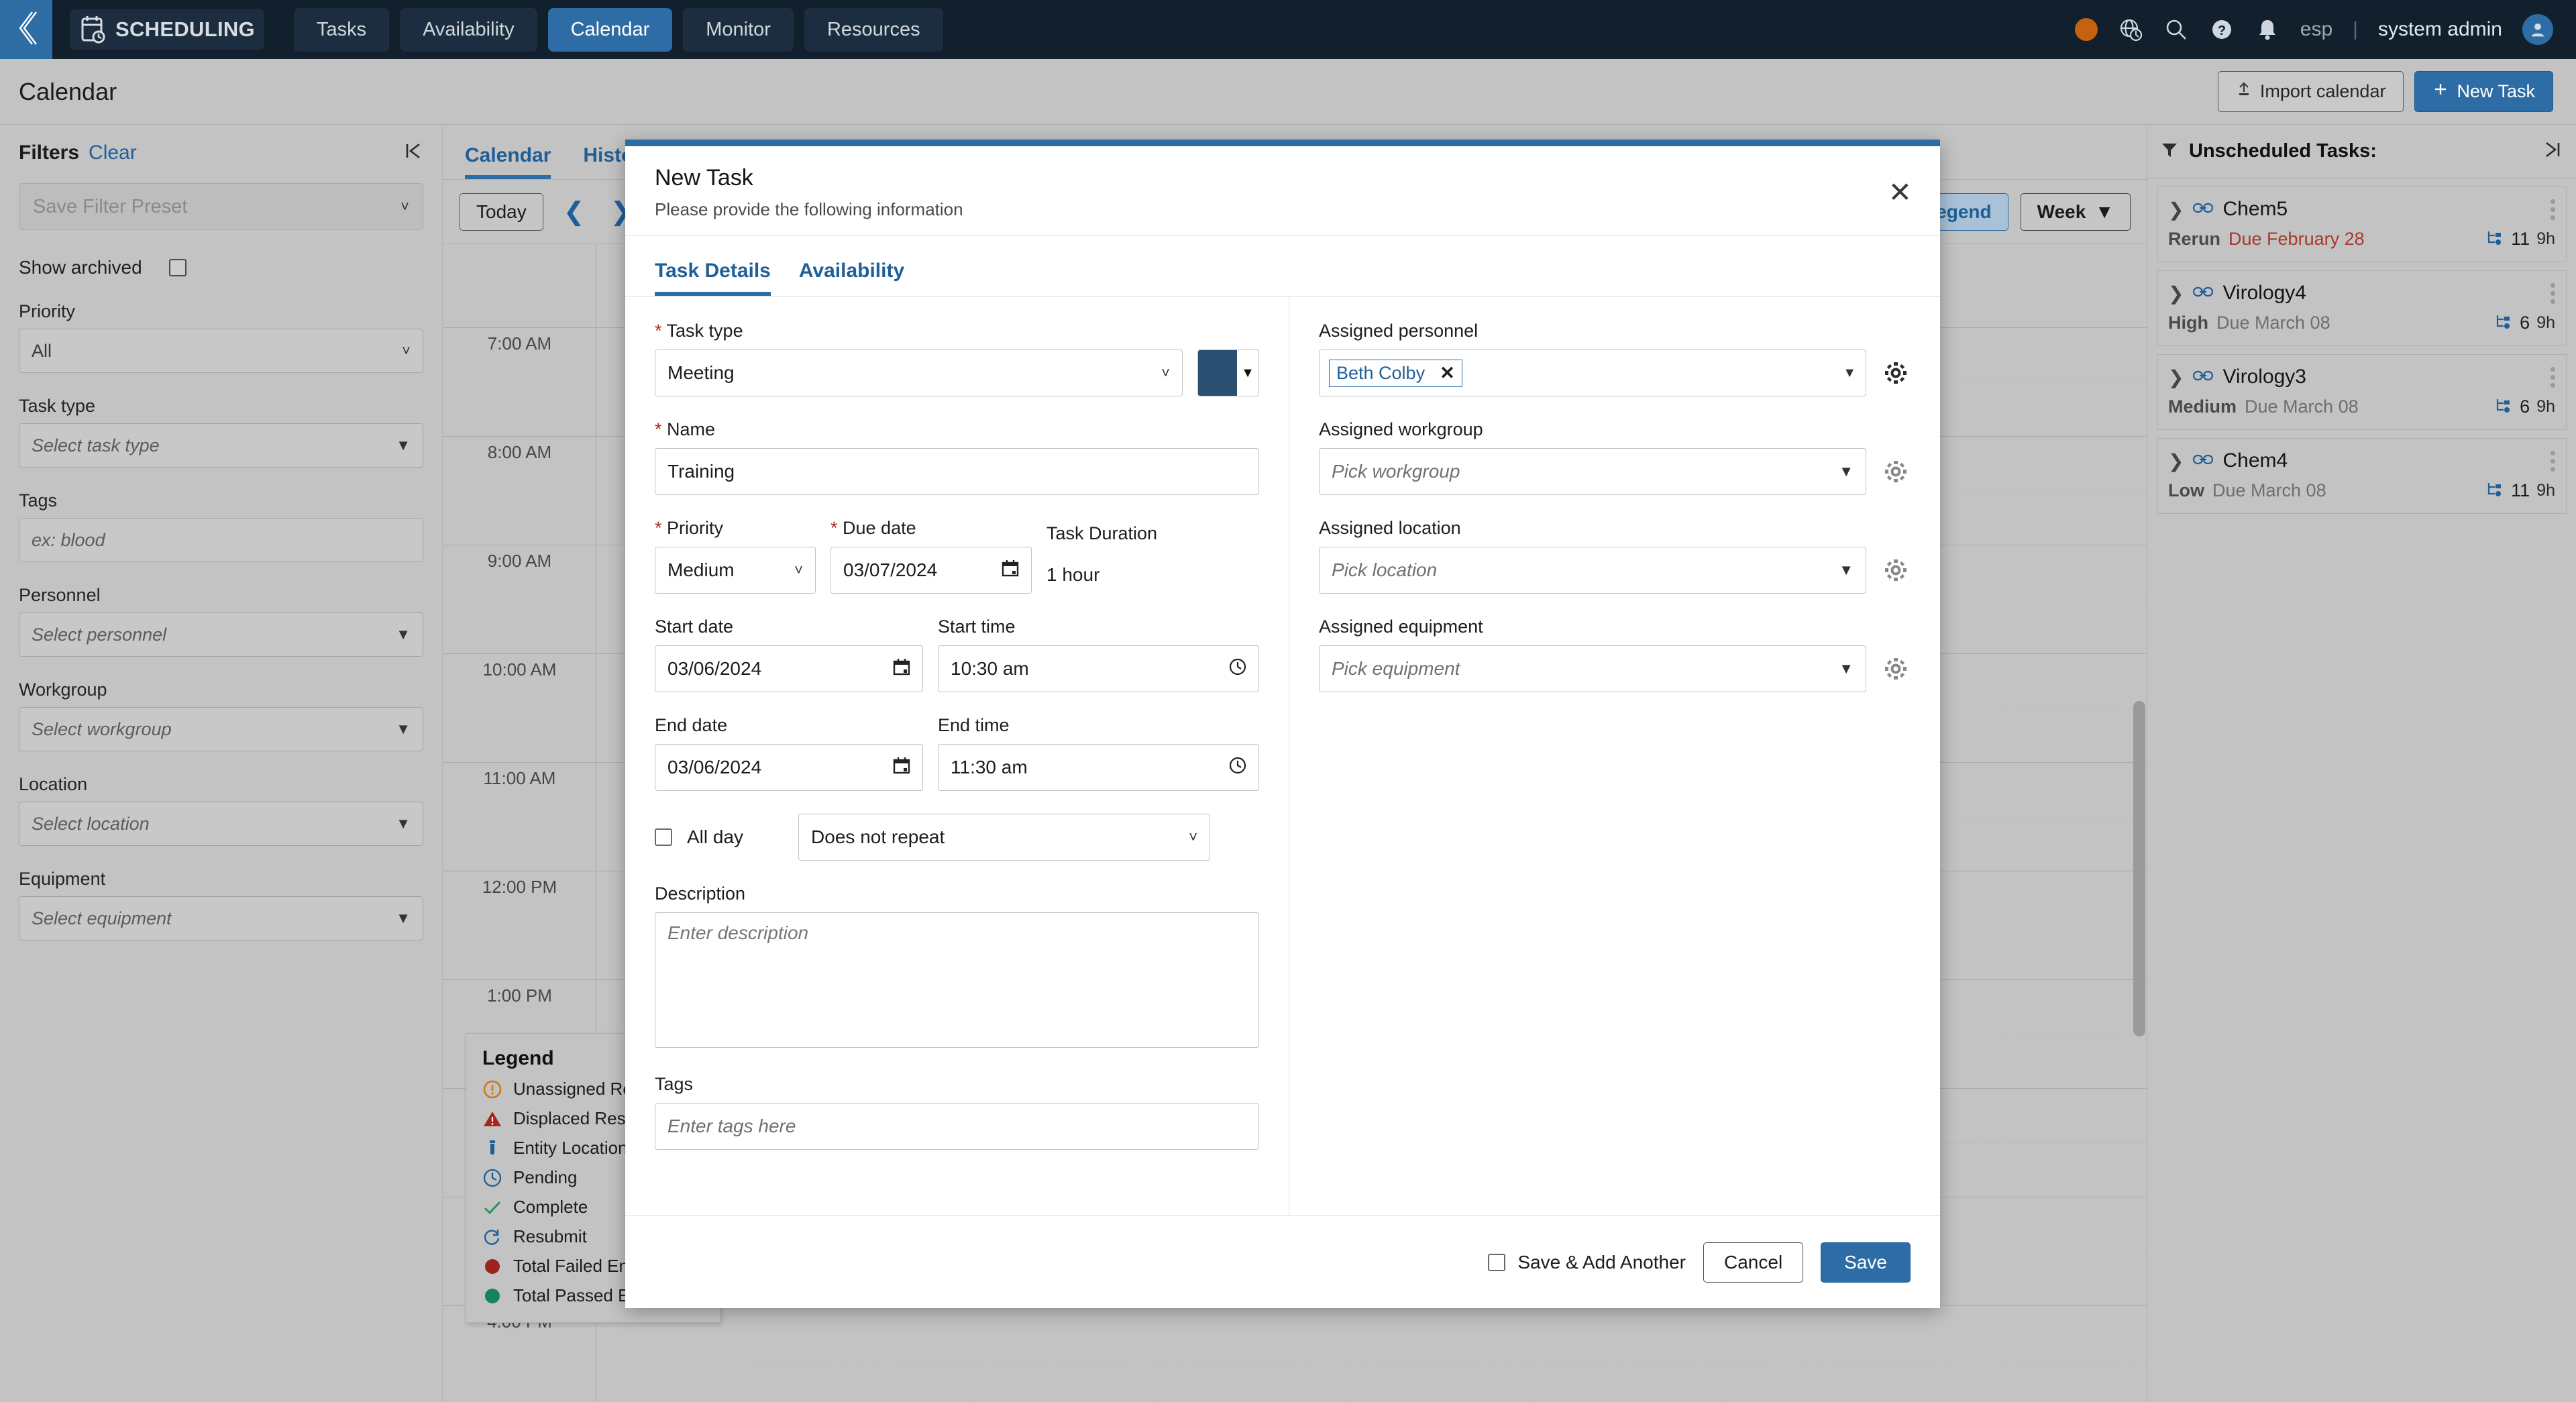 This screenshot has height=1402, width=2576. What do you see at coordinates (610, 30) in the screenshot?
I see `nav-tab-calendar: Calendar` at bounding box center [610, 30].